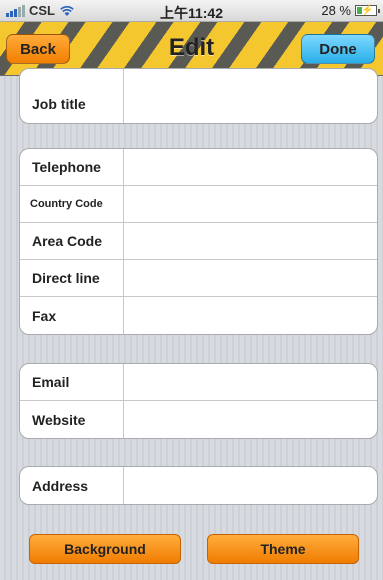  I want to click on job-title-row: Job title, so click(198, 96).